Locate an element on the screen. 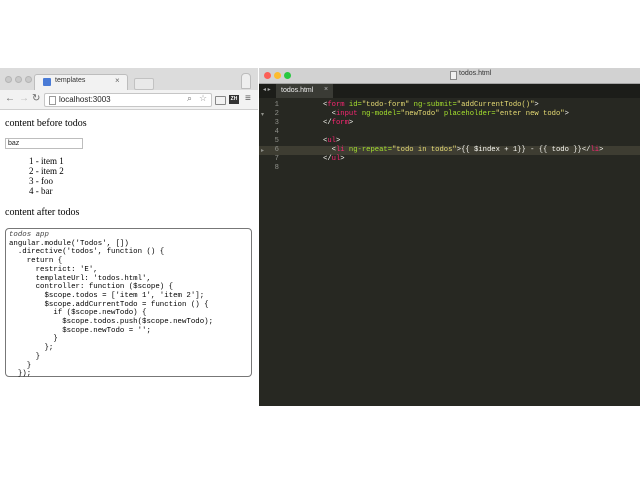 Image resolution: width=640 pixels, height=480 pixels. close-window-dot is located at coordinates (8, 79).